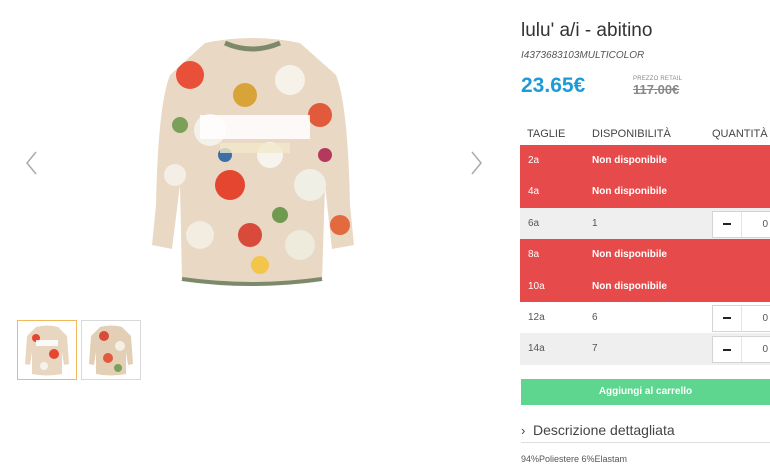 The image size is (770, 474). What do you see at coordinates (583, 55) in the screenshot?
I see `product-sku: I4373683103MULTICOLOR` at bounding box center [583, 55].